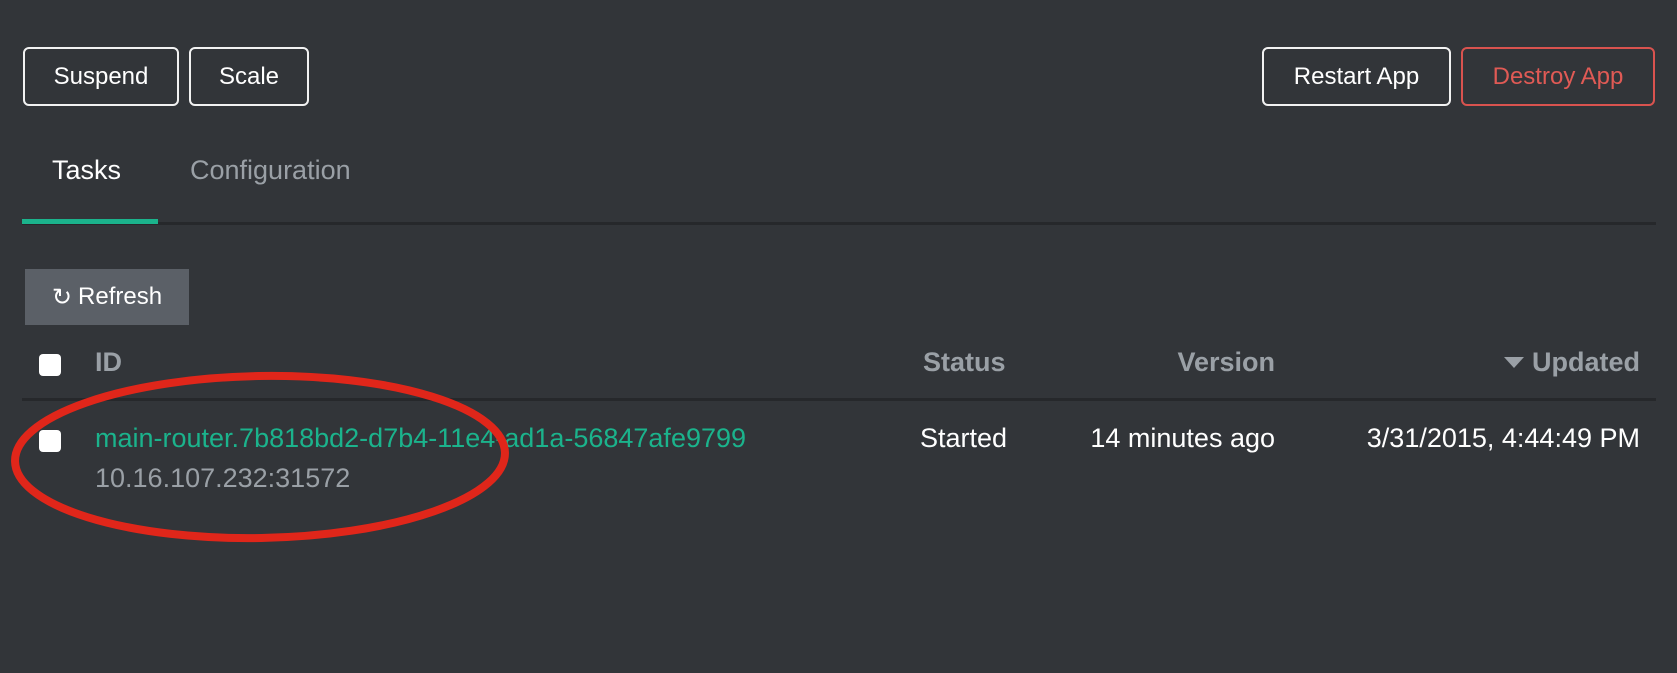  I want to click on active-tab-indicator, so click(90, 221).